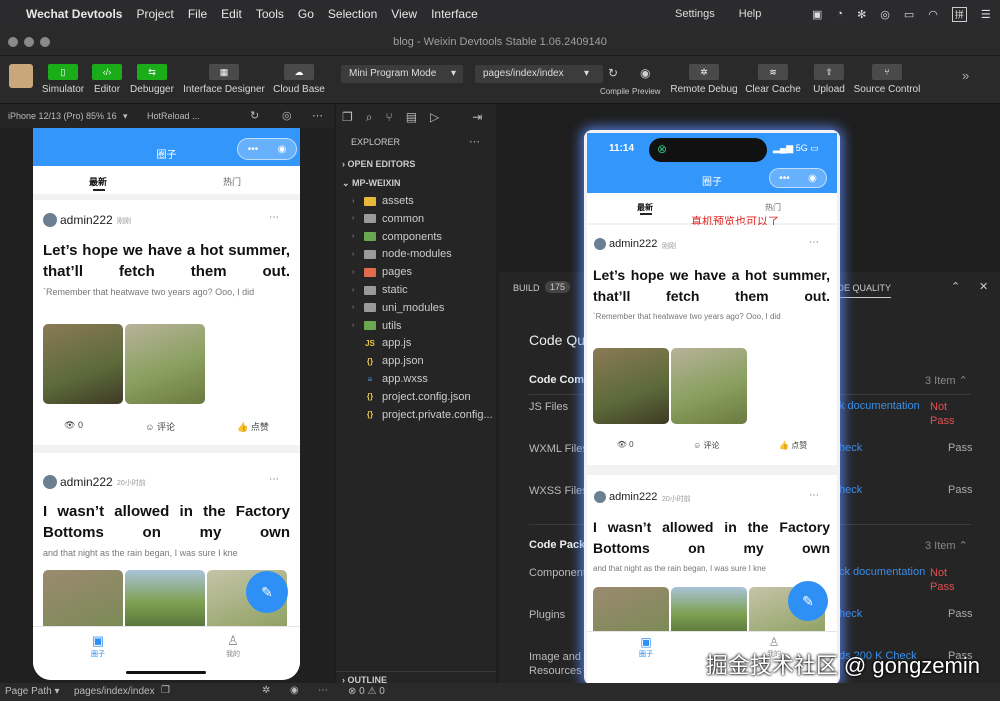  What do you see at coordinates (266, 690) in the screenshot?
I see `bug-icon: ✲` at bounding box center [266, 690].